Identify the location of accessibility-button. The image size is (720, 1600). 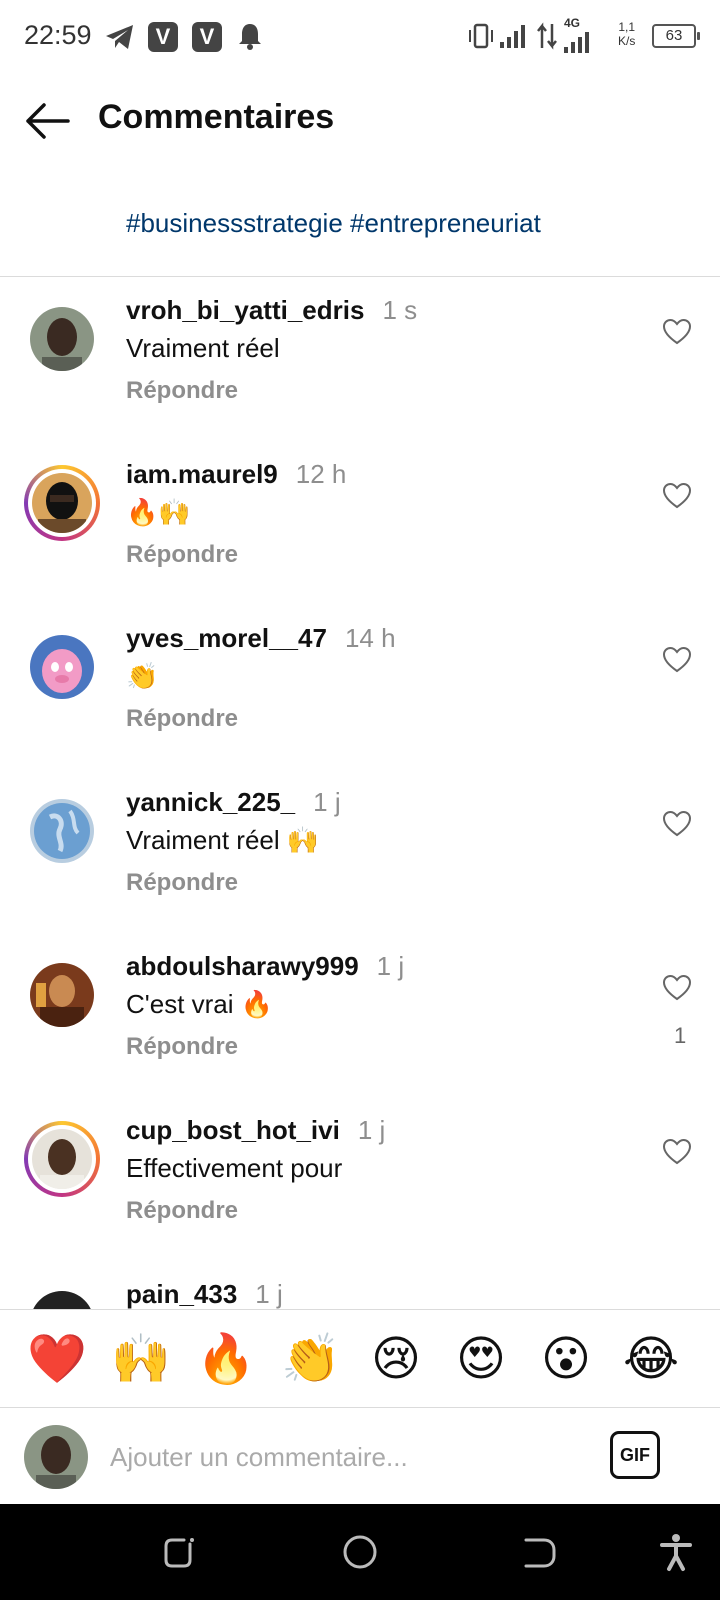
(676, 1552).